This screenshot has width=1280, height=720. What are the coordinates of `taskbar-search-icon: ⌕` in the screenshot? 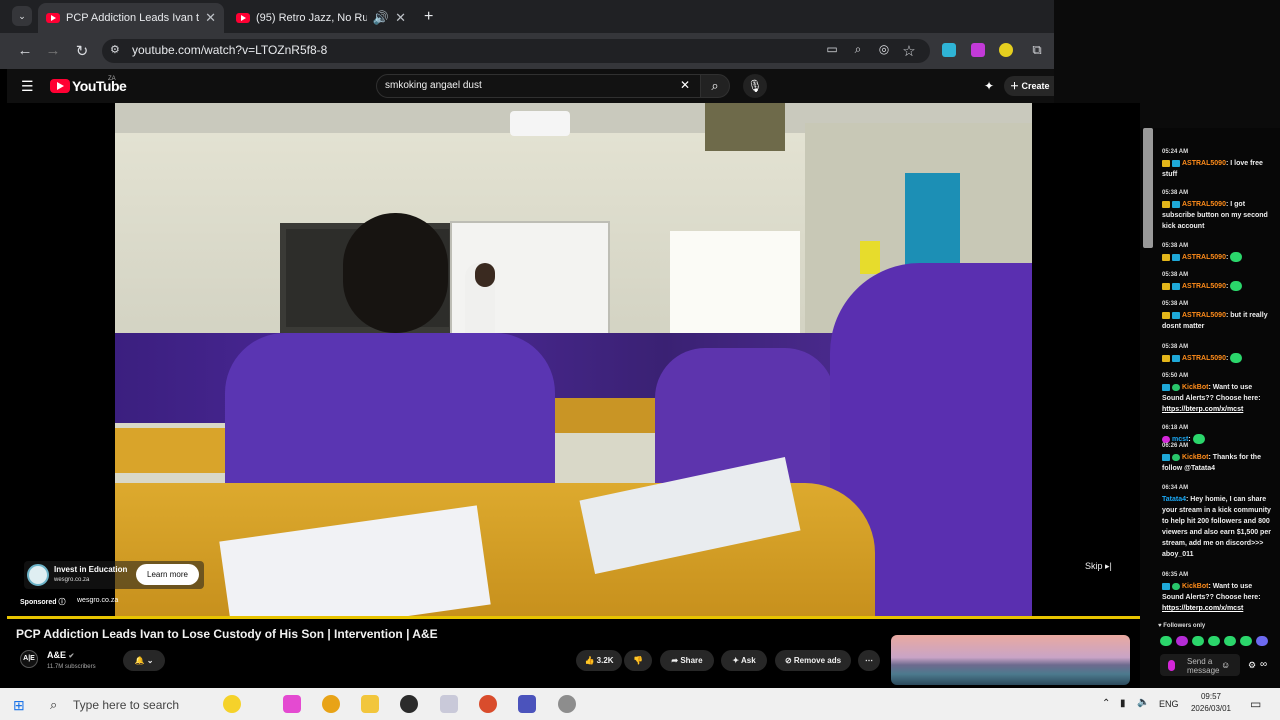 It's located at (53, 705).